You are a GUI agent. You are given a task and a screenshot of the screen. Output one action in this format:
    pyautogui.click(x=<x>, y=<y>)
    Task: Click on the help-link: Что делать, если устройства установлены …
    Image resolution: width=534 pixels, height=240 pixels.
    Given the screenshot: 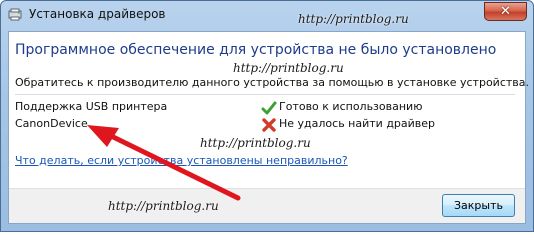 What is the action you would take?
    pyautogui.click(x=181, y=160)
    